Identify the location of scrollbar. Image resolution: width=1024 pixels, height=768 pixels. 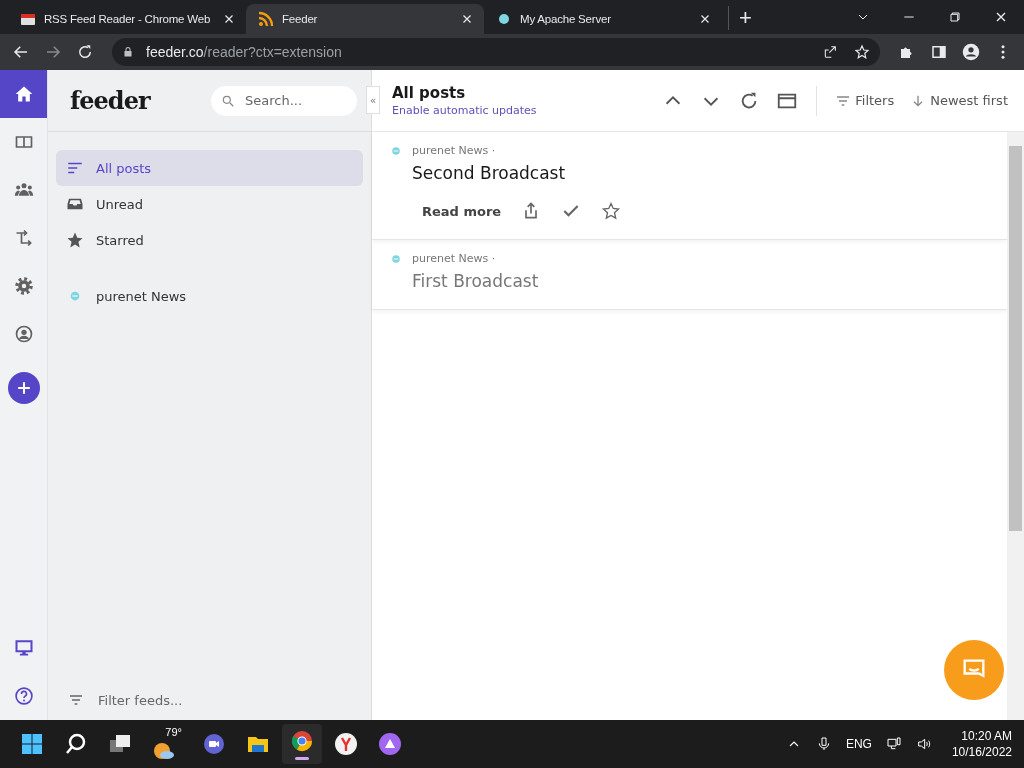
(1015, 426).